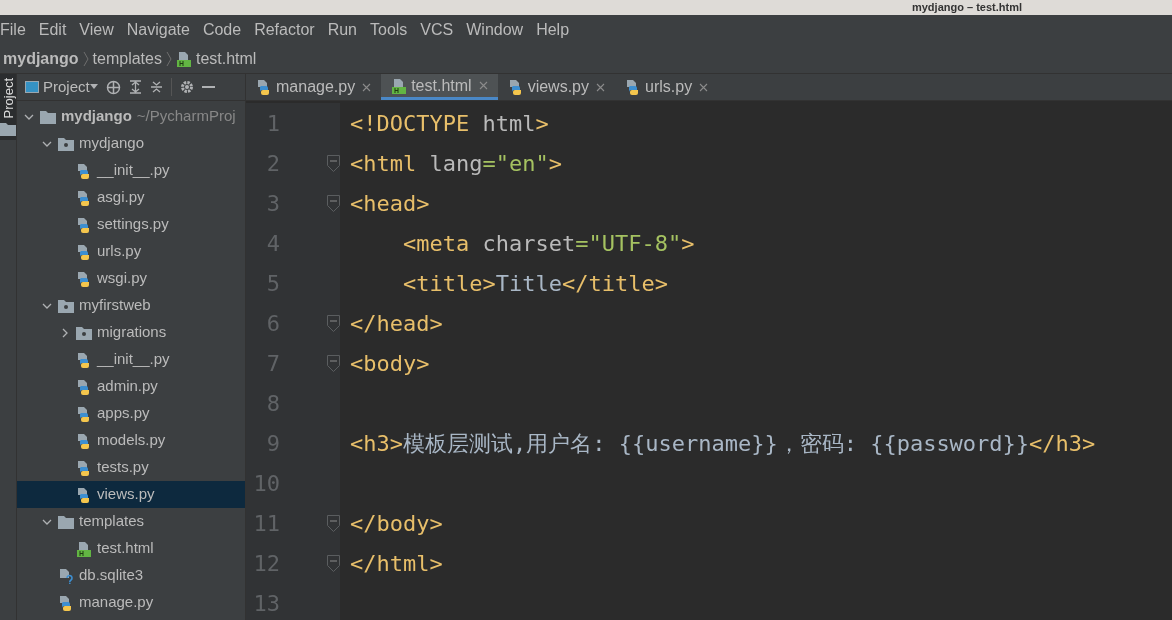 Image resolution: width=1172 pixels, height=620 pixels. Describe the element at coordinates (119, 251) in the screenshot. I see `tree-item-label: urls.py` at that location.